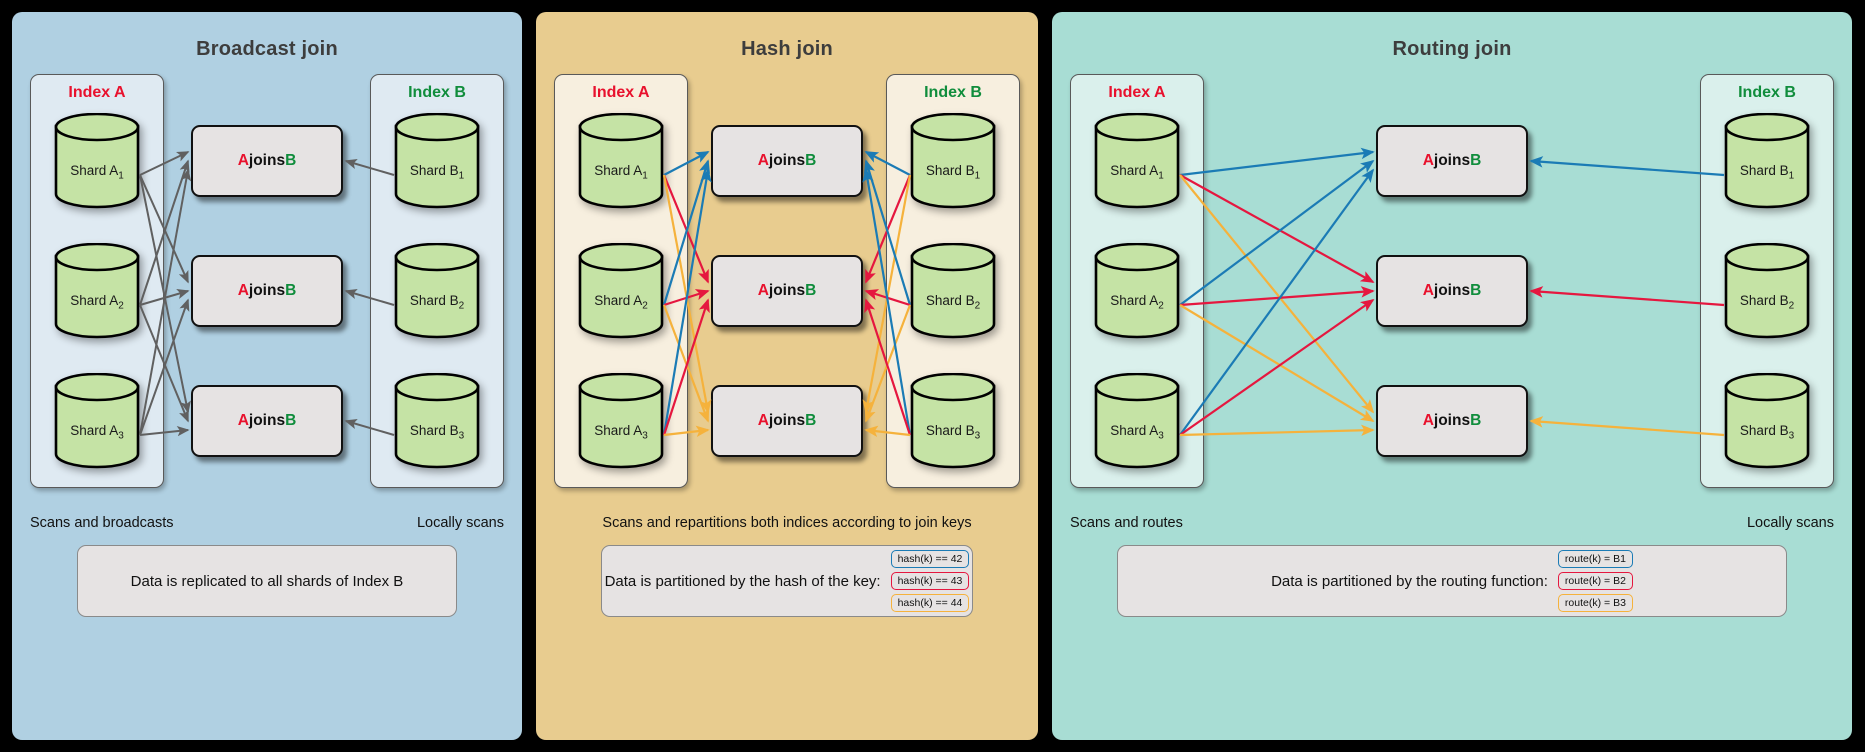 Image resolution: width=1865 pixels, height=752 pixels. Describe the element at coordinates (267, 49) in the screenshot. I see `panel-title: Broadcast join` at that location.